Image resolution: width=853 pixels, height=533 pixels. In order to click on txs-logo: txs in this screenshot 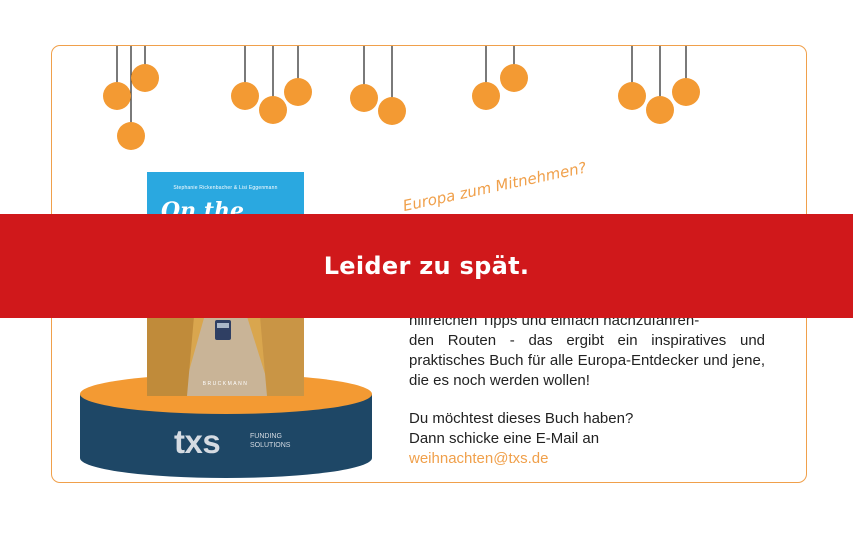, I will do `click(197, 441)`.